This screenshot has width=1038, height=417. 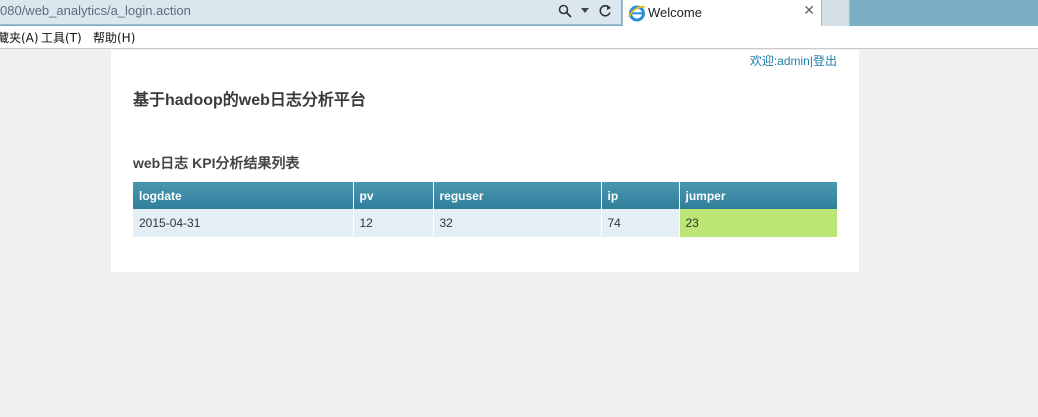 I want to click on column-header-logdate: logdate, so click(x=243, y=195).